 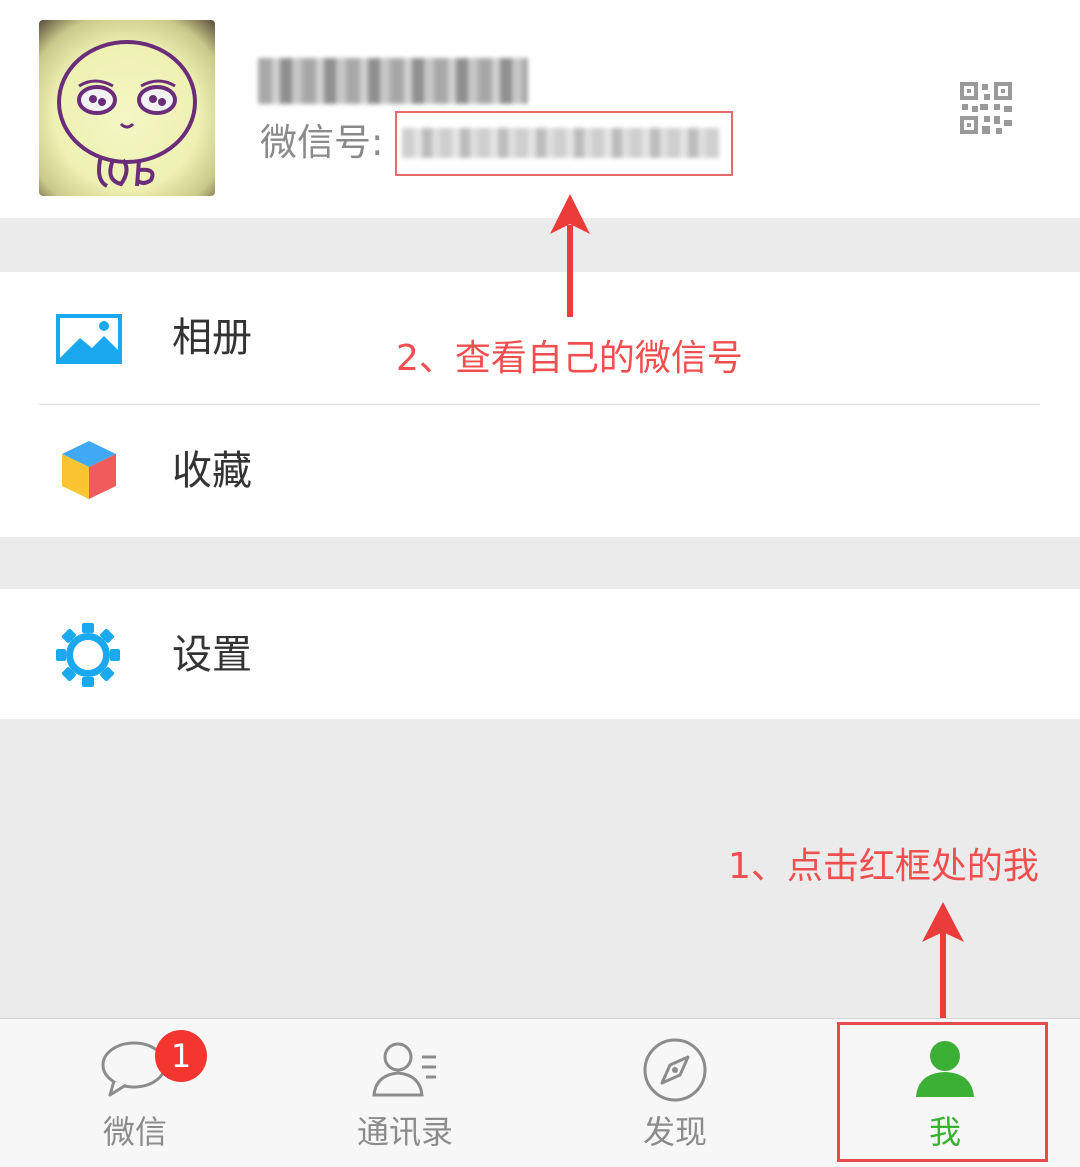 I want to click on contacts-icon, so click(x=404, y=1069).